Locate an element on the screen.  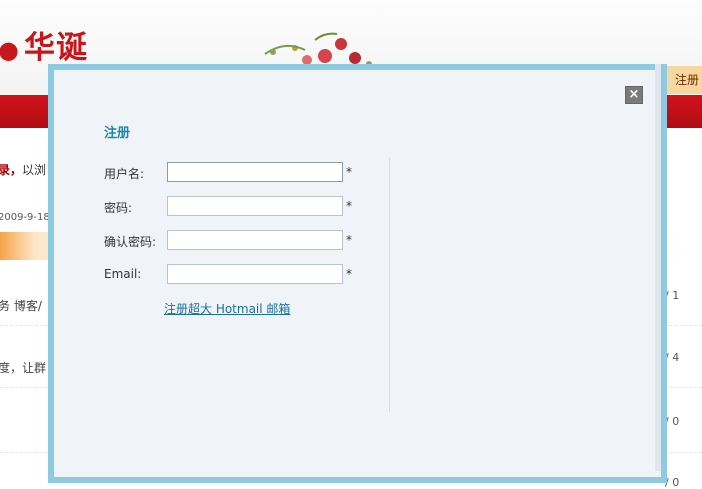
password-label: 密码: is located at coordinates (118, 208).